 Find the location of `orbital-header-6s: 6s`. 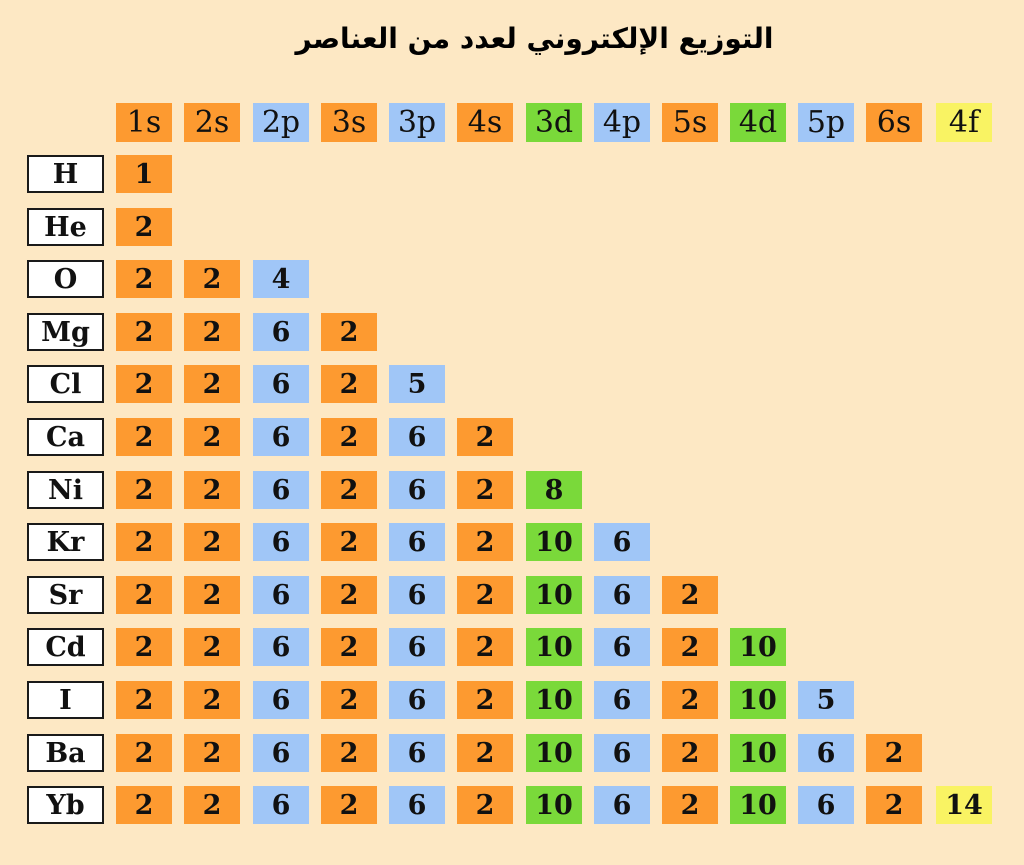

orbital-header-6s: 6s is located at coordinates (894, 122).